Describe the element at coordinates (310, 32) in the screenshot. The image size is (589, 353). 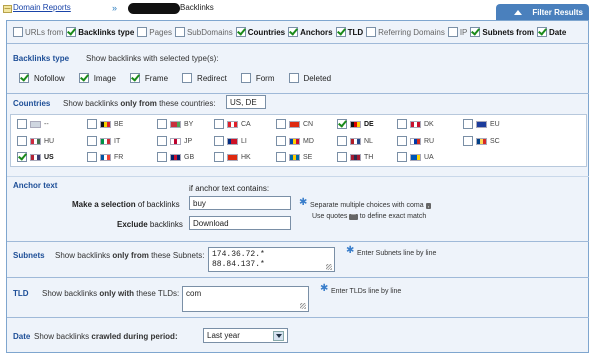
I see `column-option: Anchors` at that location.